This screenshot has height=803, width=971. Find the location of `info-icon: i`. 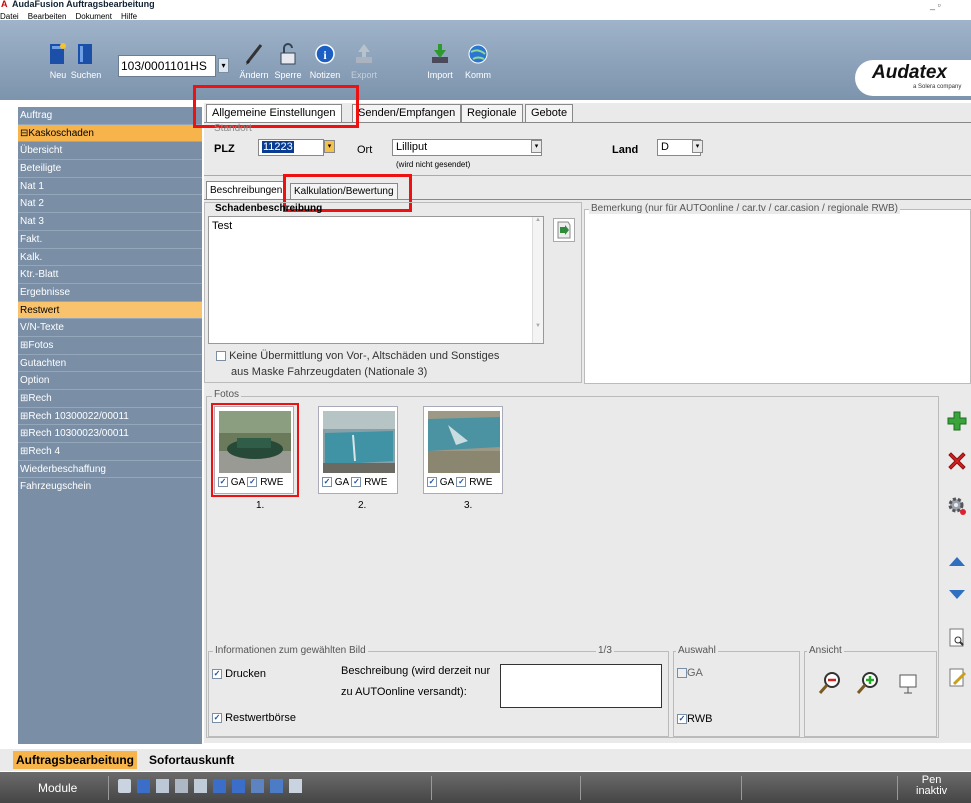

info-icon: i is located at coordinates (325, 54).